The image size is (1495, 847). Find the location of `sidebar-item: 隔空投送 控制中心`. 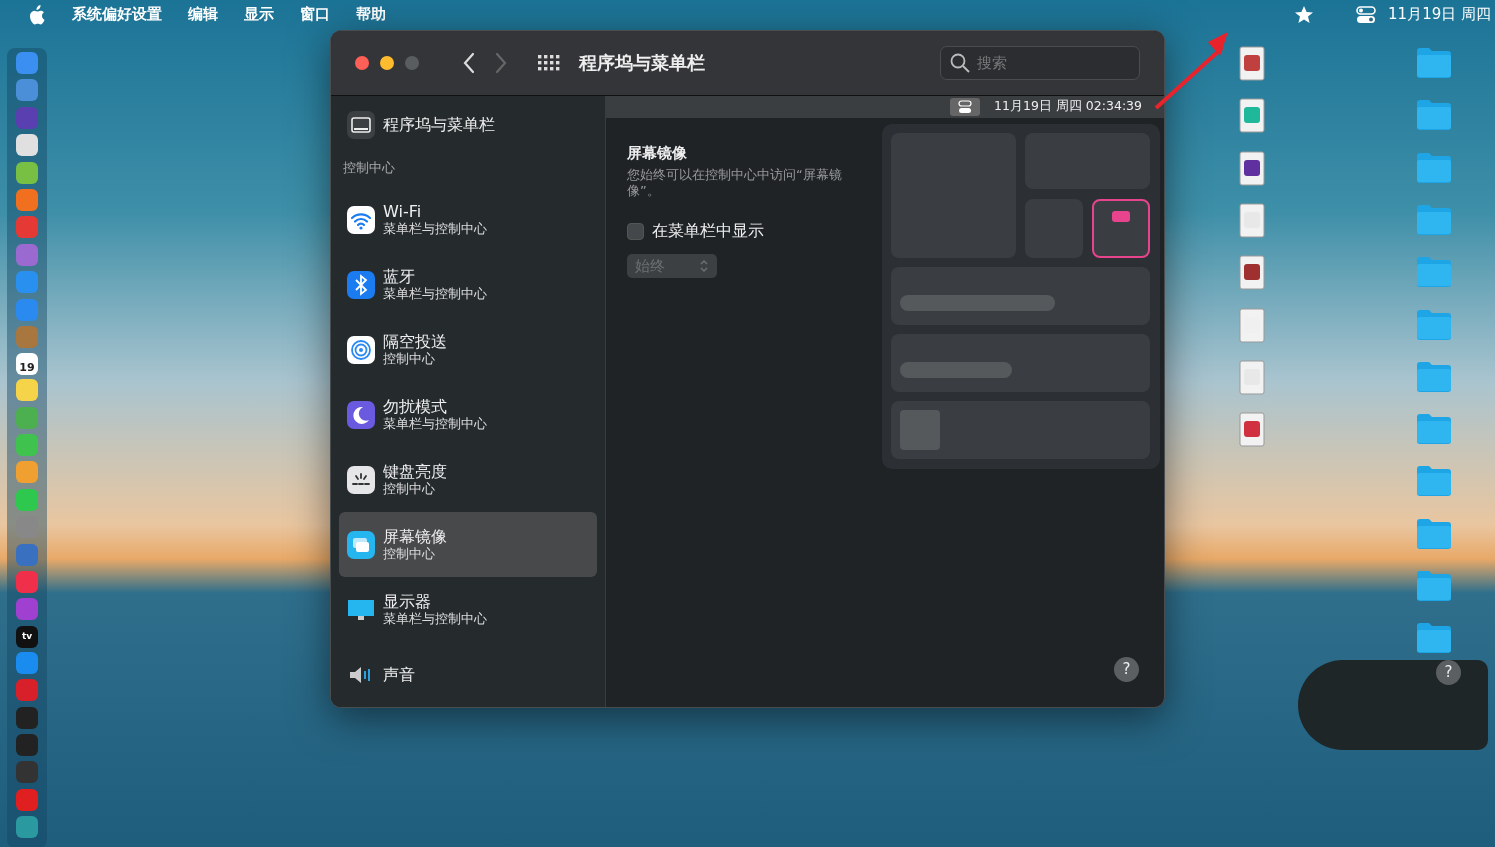

sidebar-item: 隔空投送 控制中心 is located at coordinates (468, 349).